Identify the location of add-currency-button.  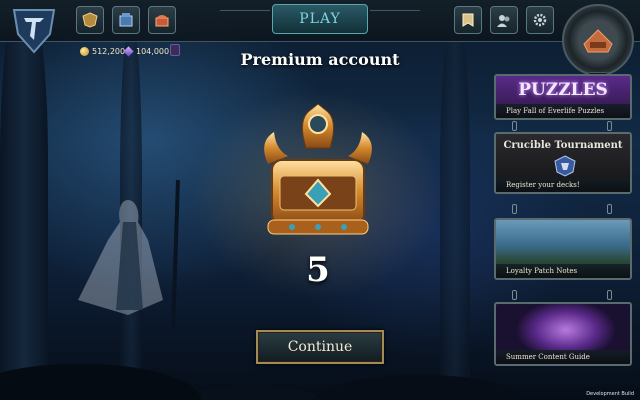
(175, 50).